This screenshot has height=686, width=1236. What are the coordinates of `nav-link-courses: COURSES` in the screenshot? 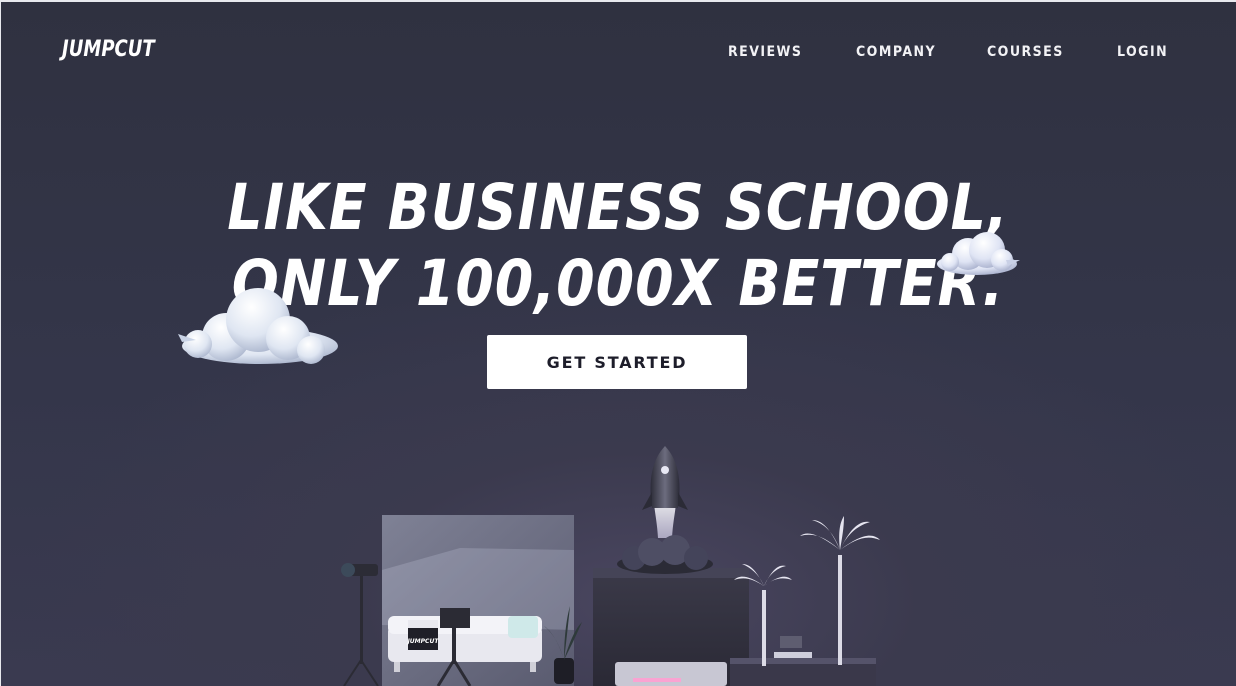 It's located at (1025, 52).